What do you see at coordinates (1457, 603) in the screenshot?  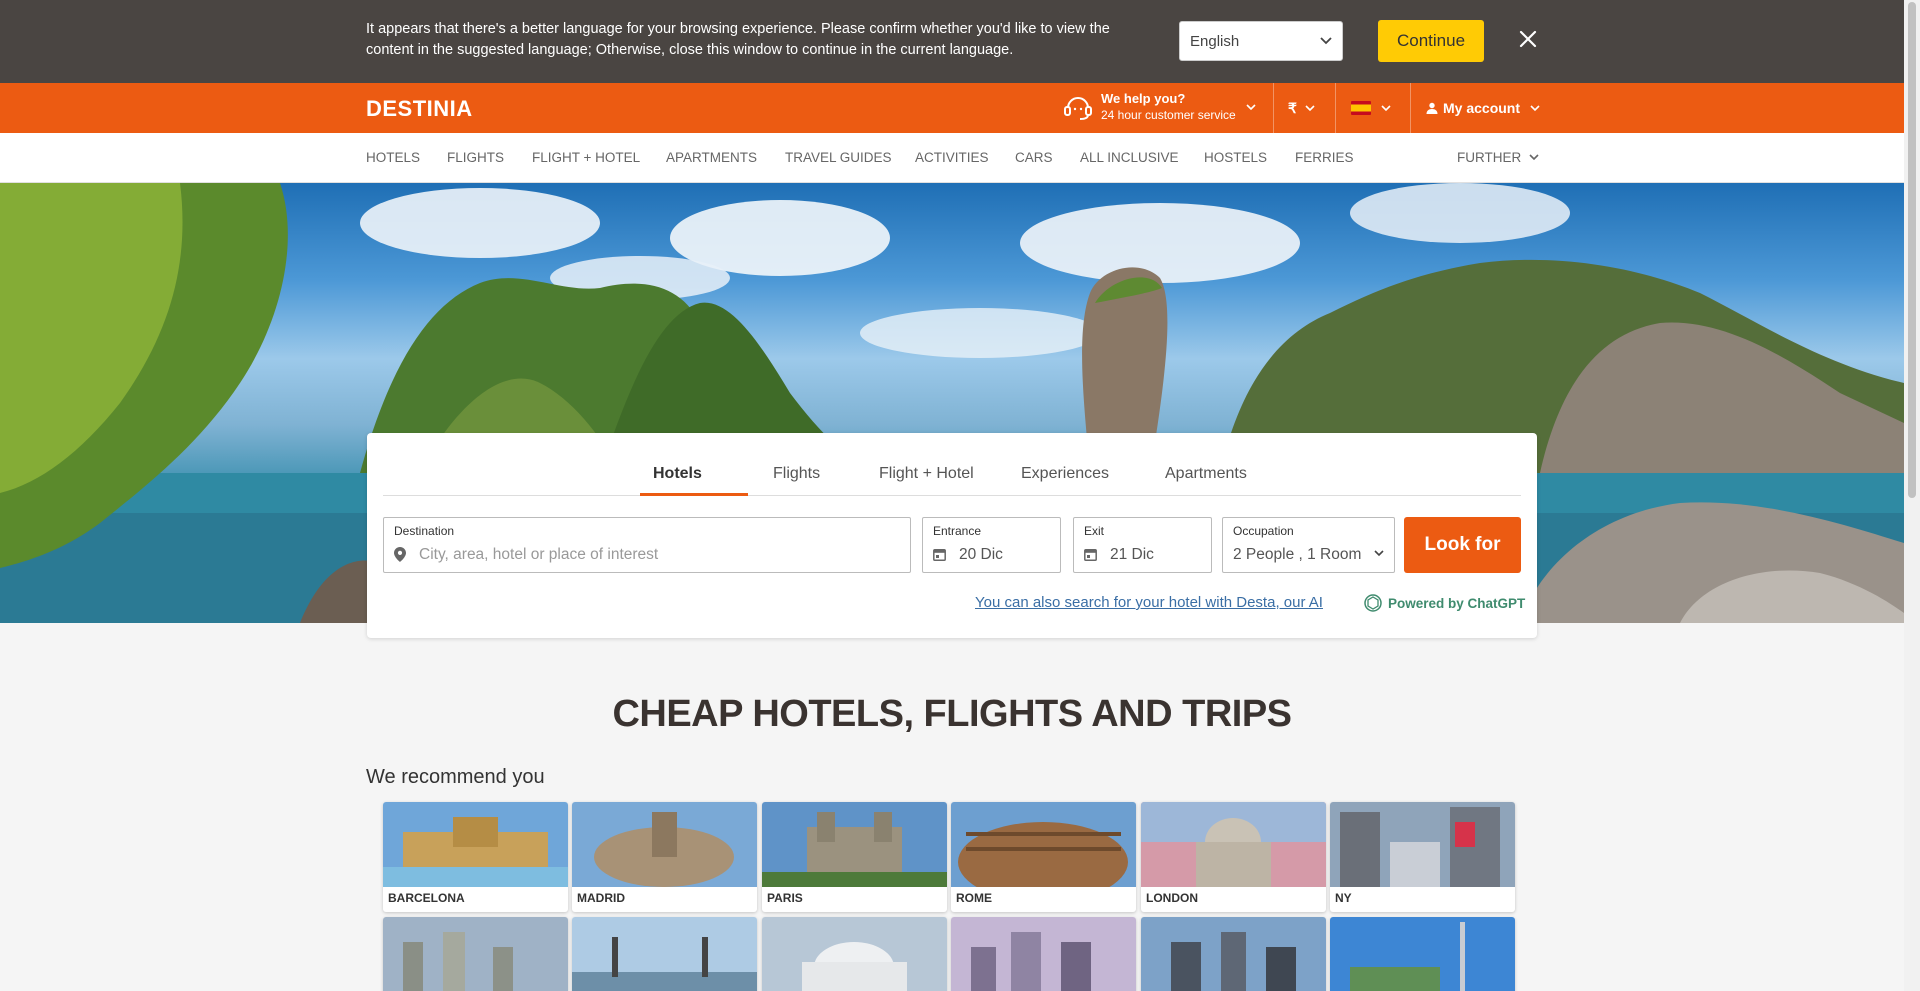 I see `powered-by-label: Powered by ChatGPT` at bounding box center [1457, 603].